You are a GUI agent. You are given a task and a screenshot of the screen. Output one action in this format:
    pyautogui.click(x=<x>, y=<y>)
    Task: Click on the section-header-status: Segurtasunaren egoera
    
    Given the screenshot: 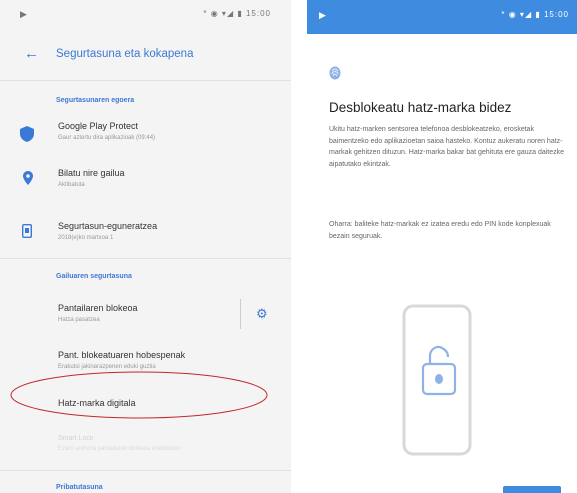 What is the action you would take?
    pyautogui.click(x=95, y=100)
    